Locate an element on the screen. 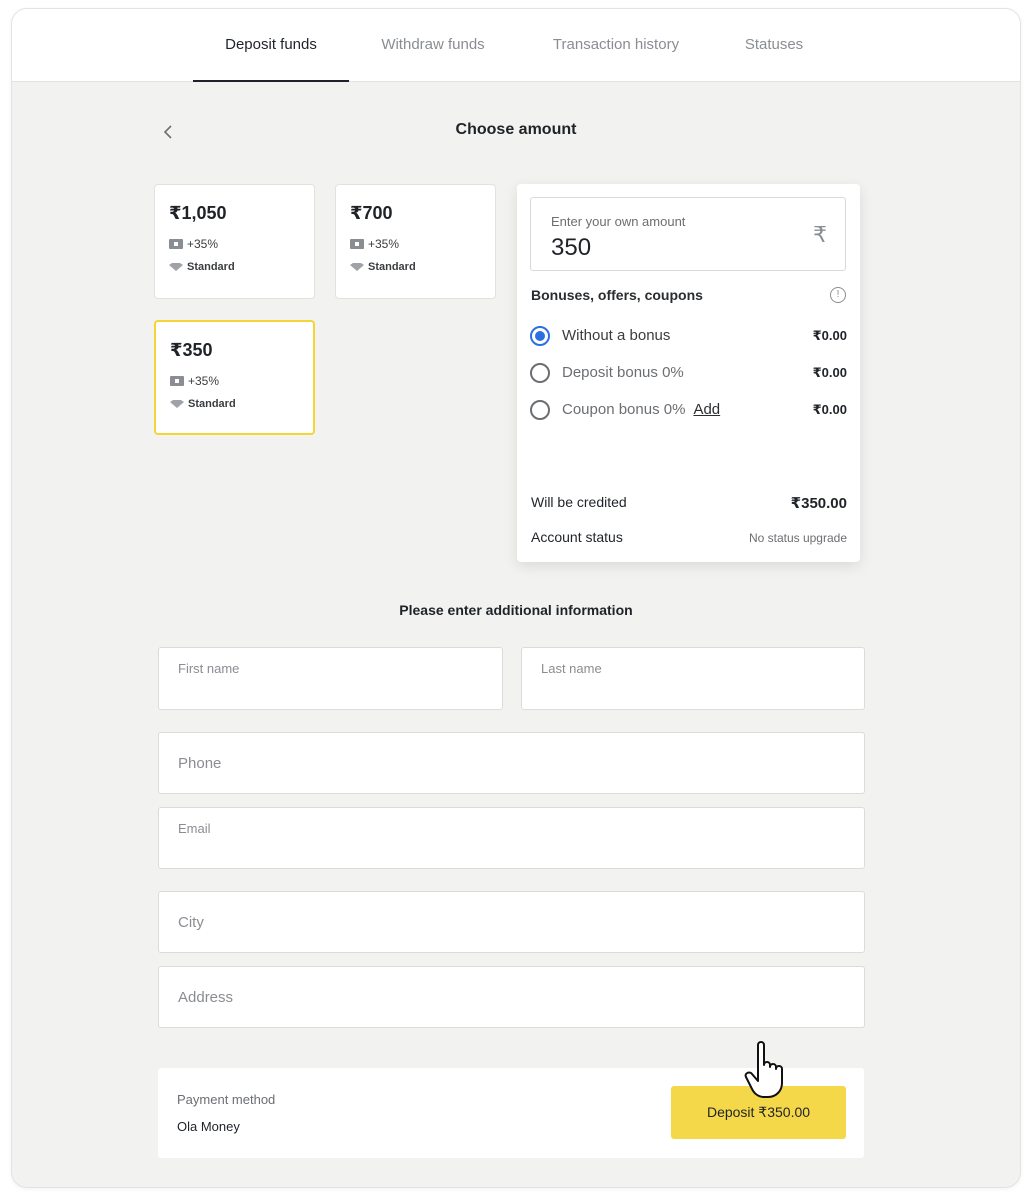  payment-method-value: Ola Money is located at coordinates (208, 1126).